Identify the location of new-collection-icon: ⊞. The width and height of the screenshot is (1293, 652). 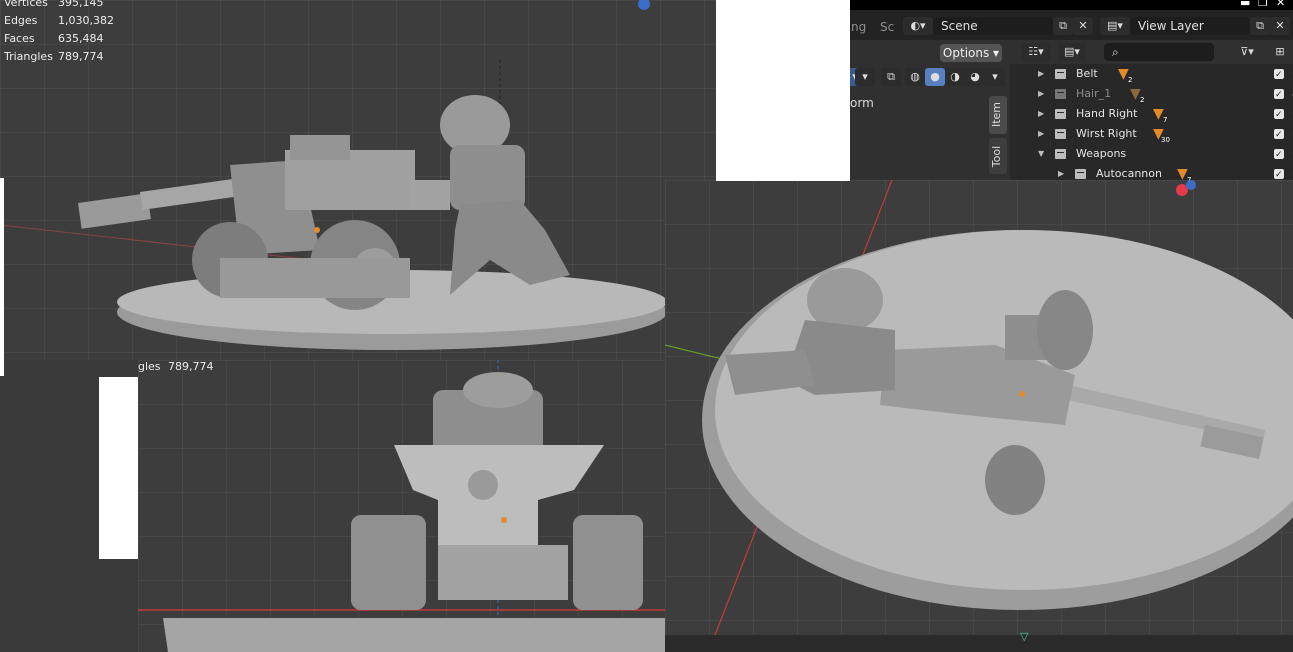
(1280, 51).